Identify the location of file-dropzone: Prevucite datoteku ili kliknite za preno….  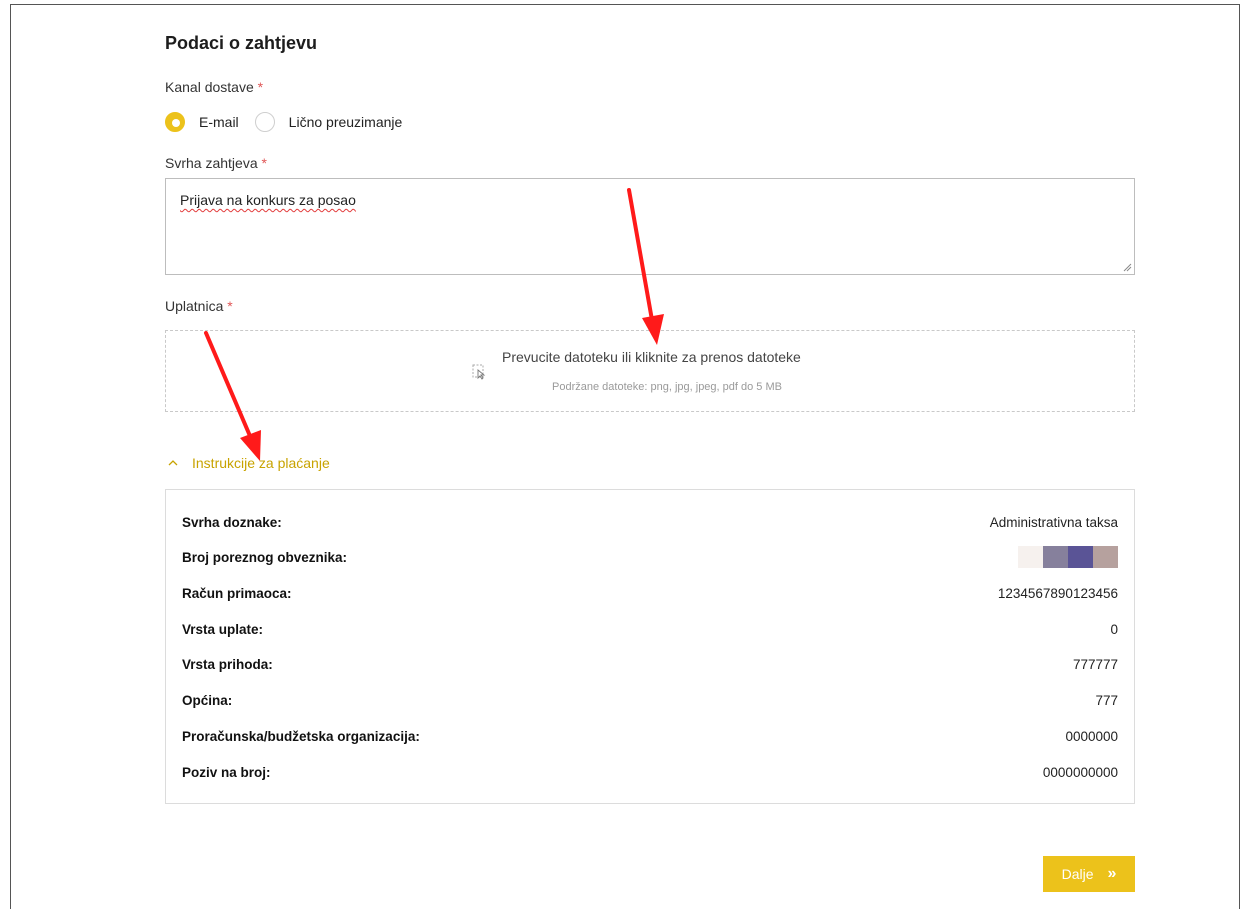
(650, 371).